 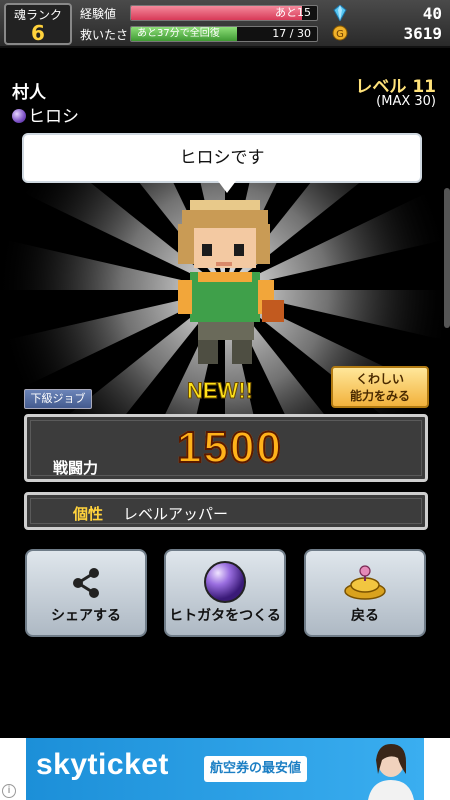 I want to click on gold-pile-icon, so click(x=365, y=582).